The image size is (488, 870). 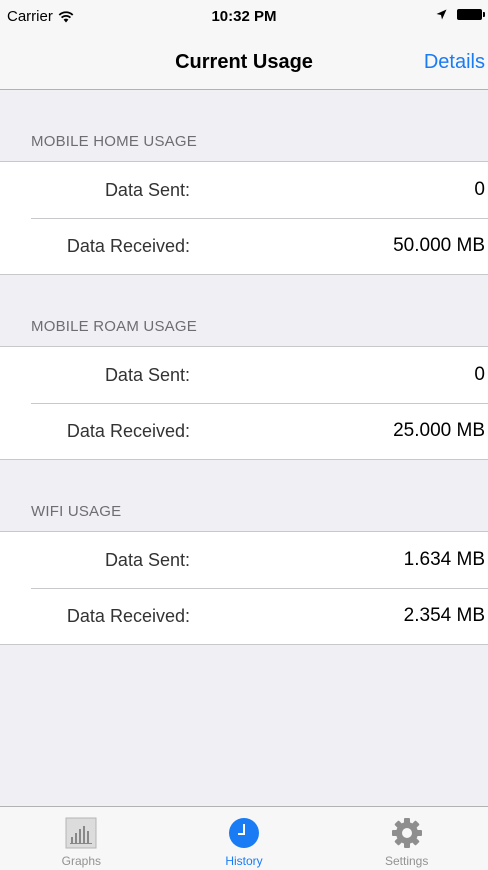 What do you see at coordinates (81, 861) in the screenshot?
I see `tab-label: Graphs` at bounding box center [81, 861].